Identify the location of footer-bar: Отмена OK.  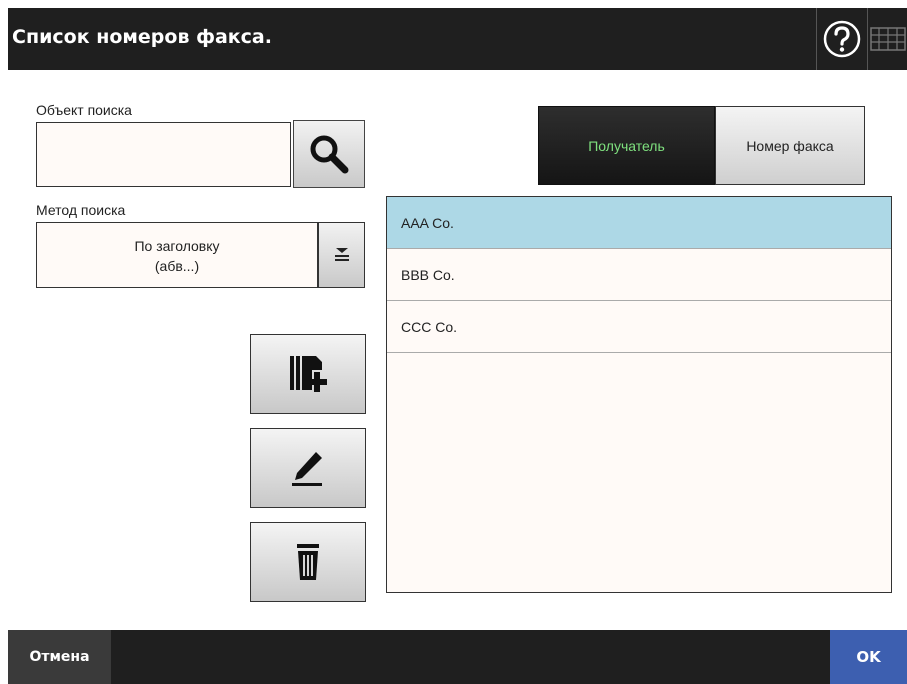
(457, 657).